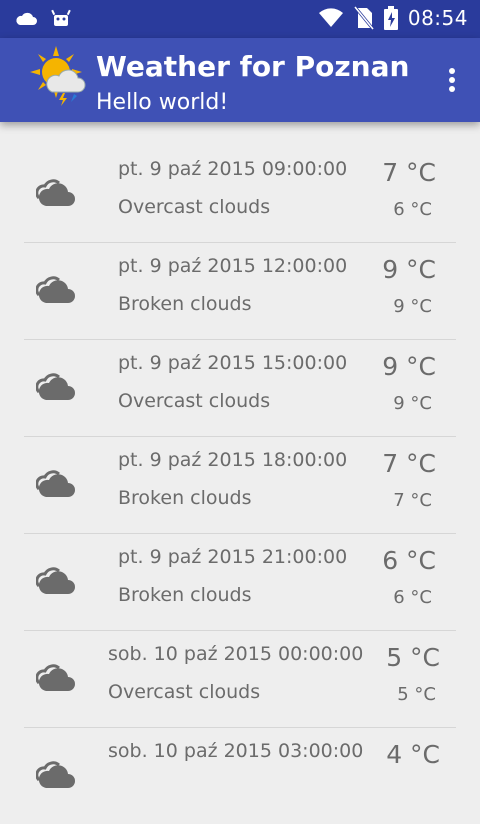  What do you see at coordinates (240, 19) in the screenshot?
I see `status-bar: 08:54` at bounding box center [240, 19].